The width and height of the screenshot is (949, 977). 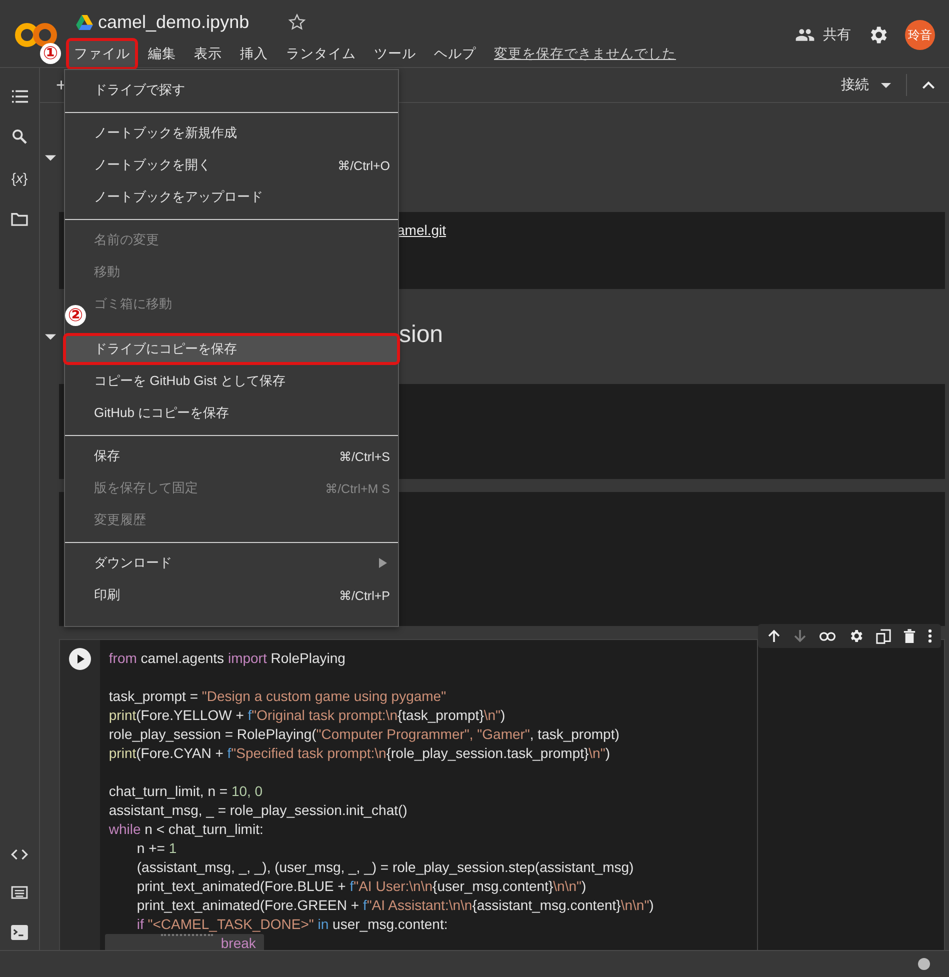 I want to click on menu-item: ノートブックを開く ⌘/Ctrl+O, so click(x=231, y=165).